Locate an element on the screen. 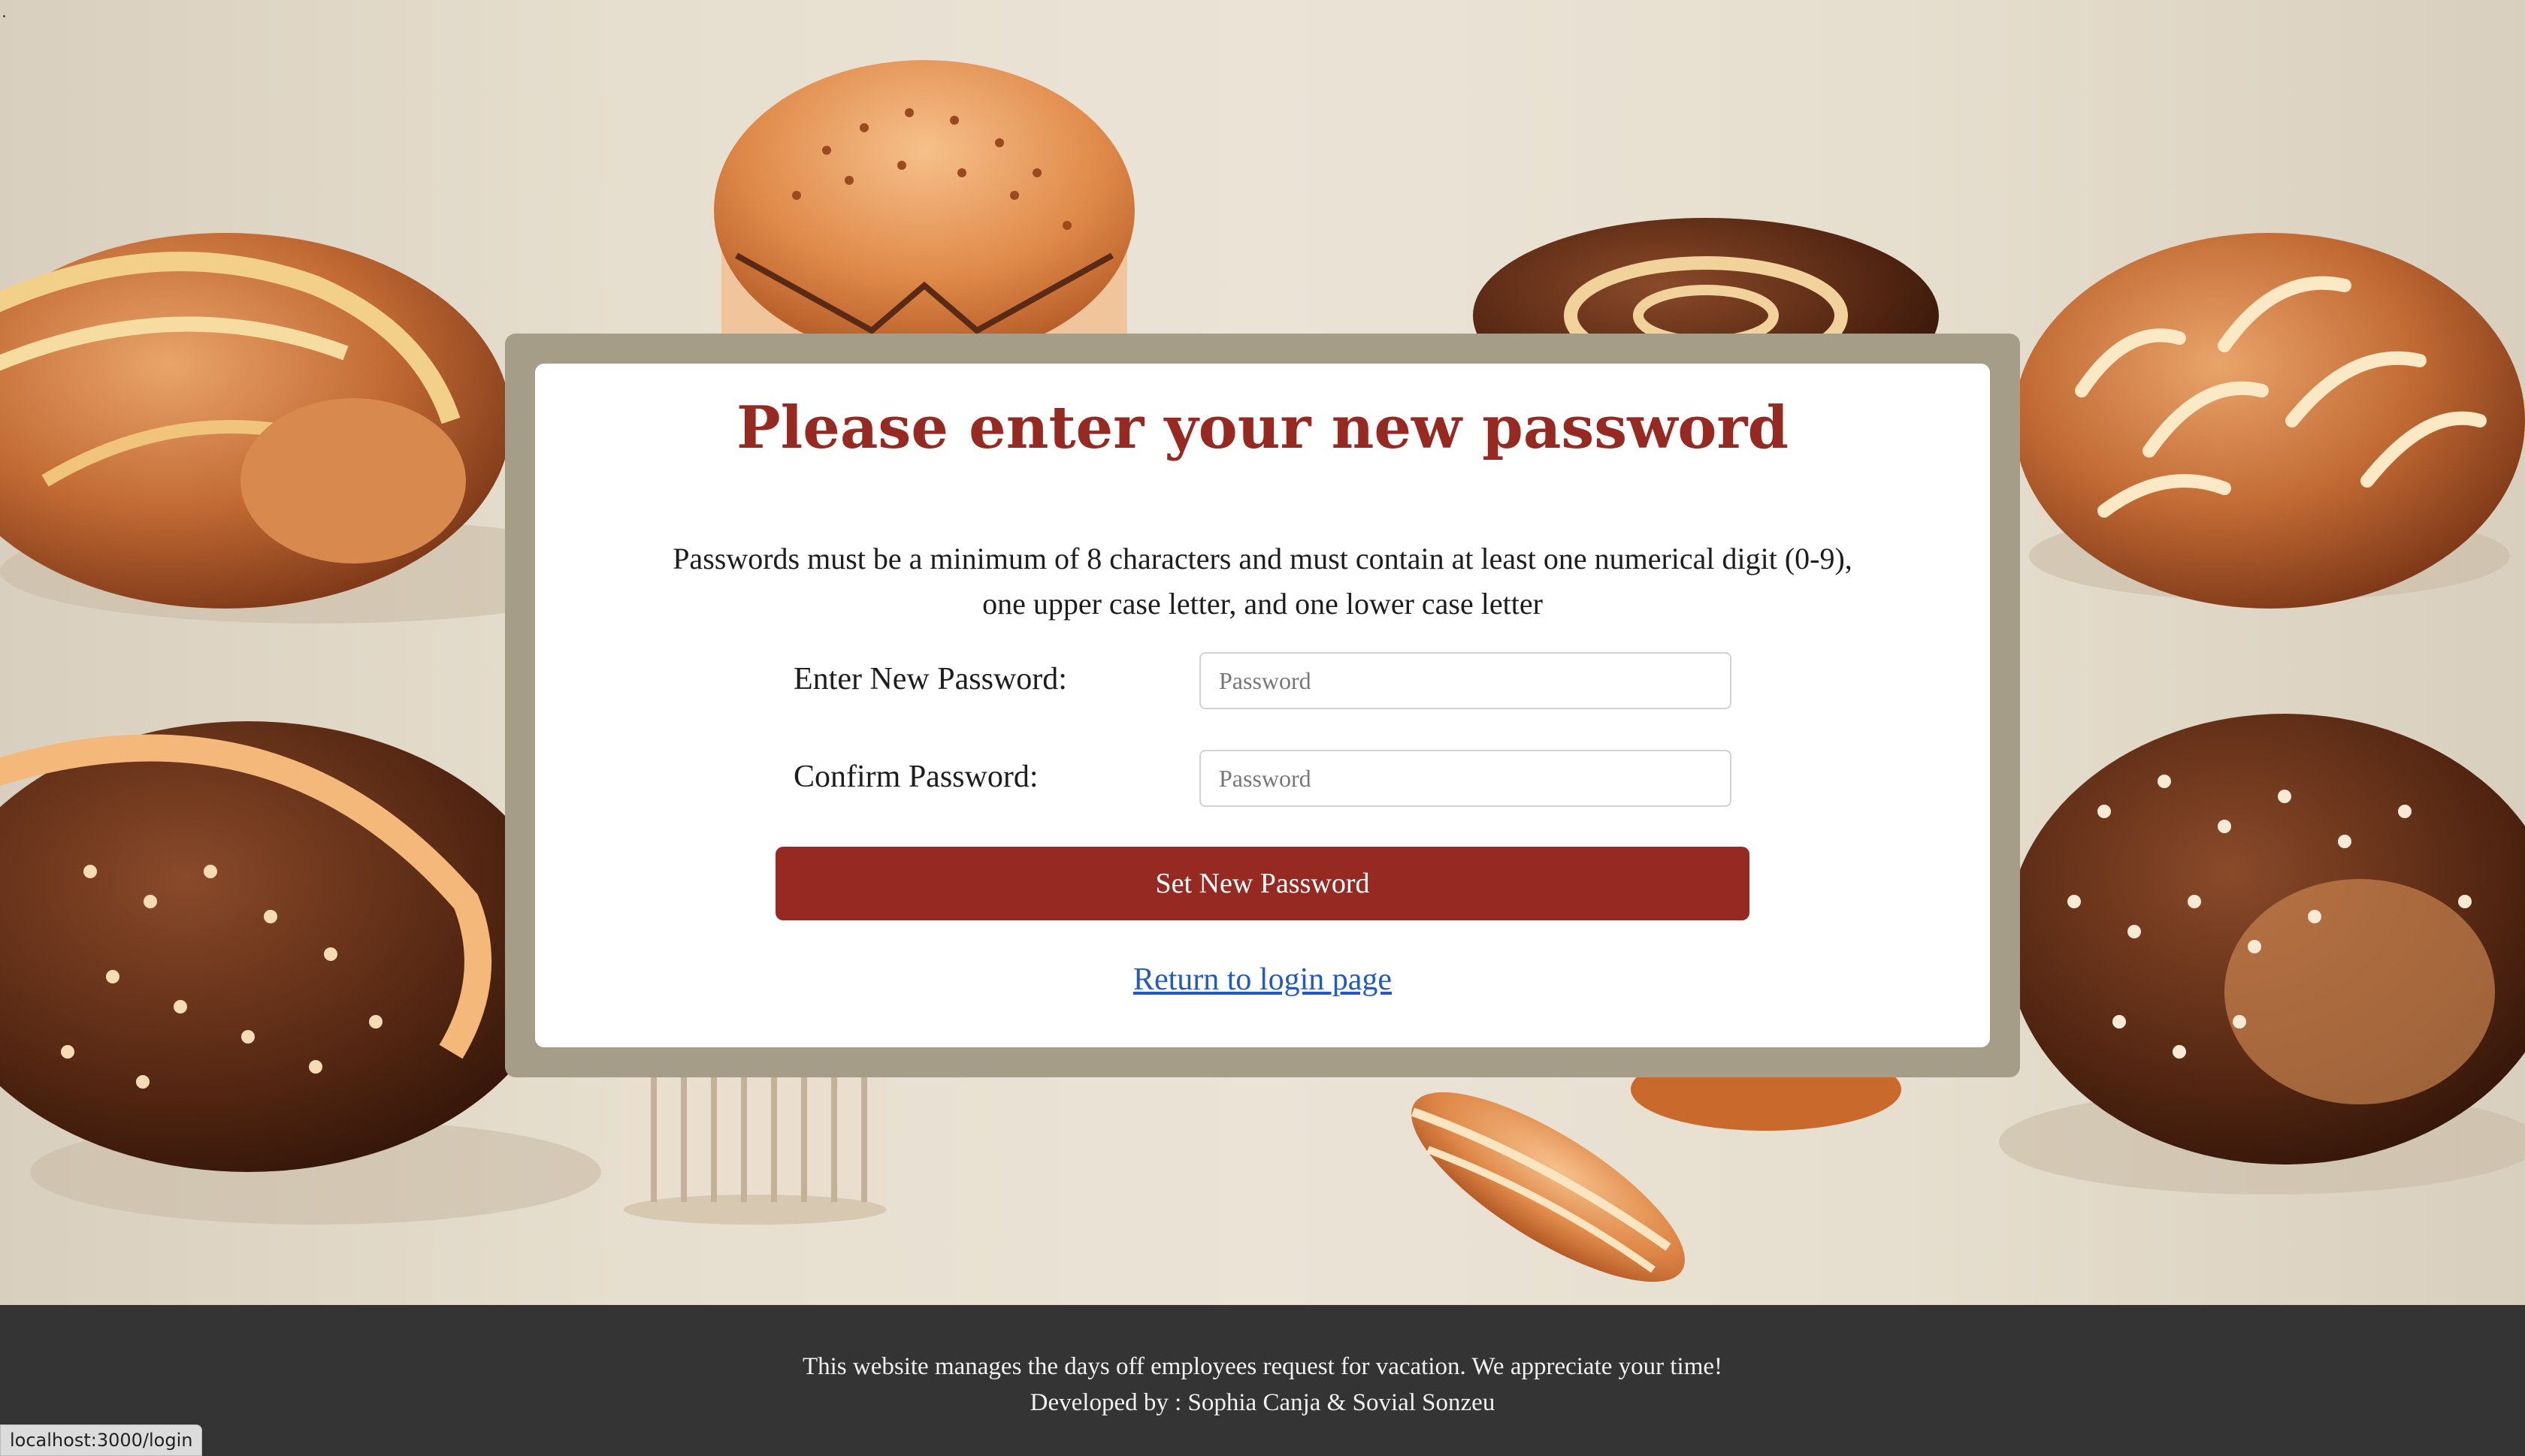  loaf-bottom-left is located at coordinates (282, 946).